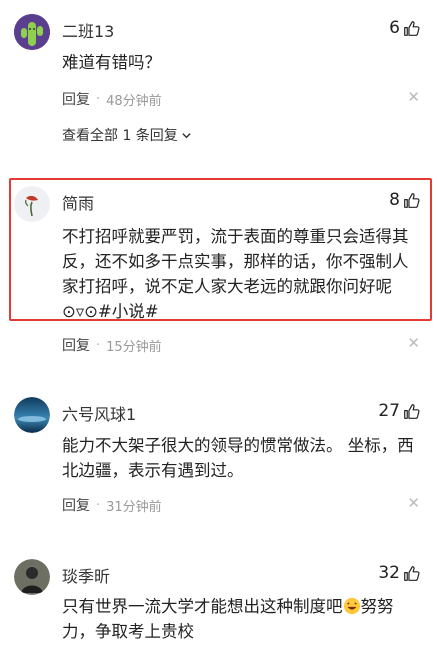 Image resolution: width=438 pixels, height=648 pixels. I want to click on comment-meta: 回复 · 48分钟前, so click(112, 99).